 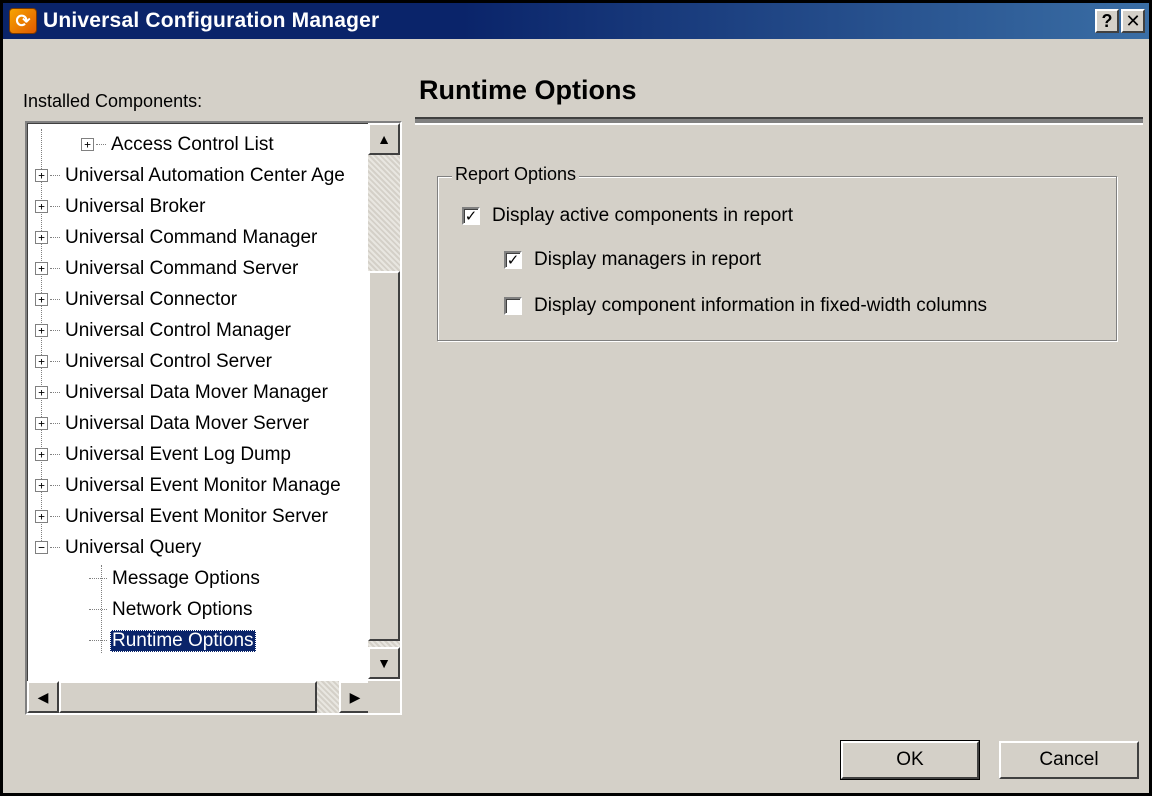 I want to click on tree-node-label: Universal Event Monitor Manage, so click(x=203, y=485).